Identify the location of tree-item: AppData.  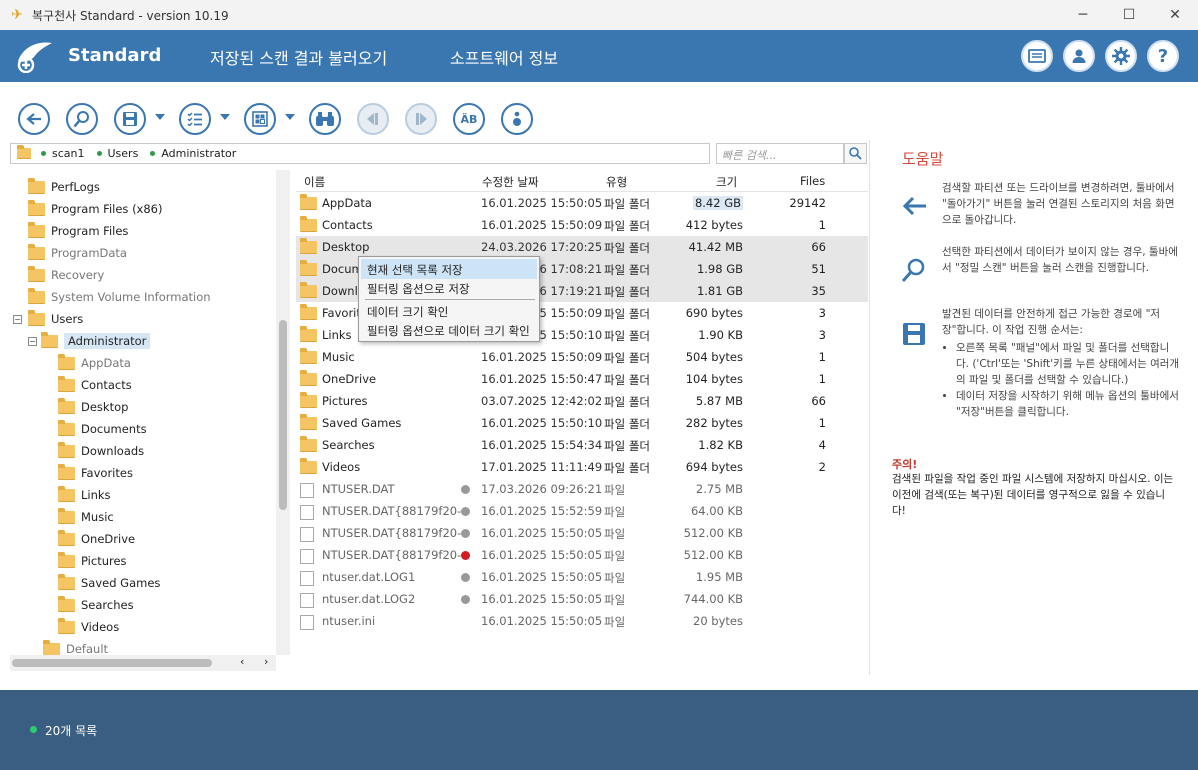
(94, 363).